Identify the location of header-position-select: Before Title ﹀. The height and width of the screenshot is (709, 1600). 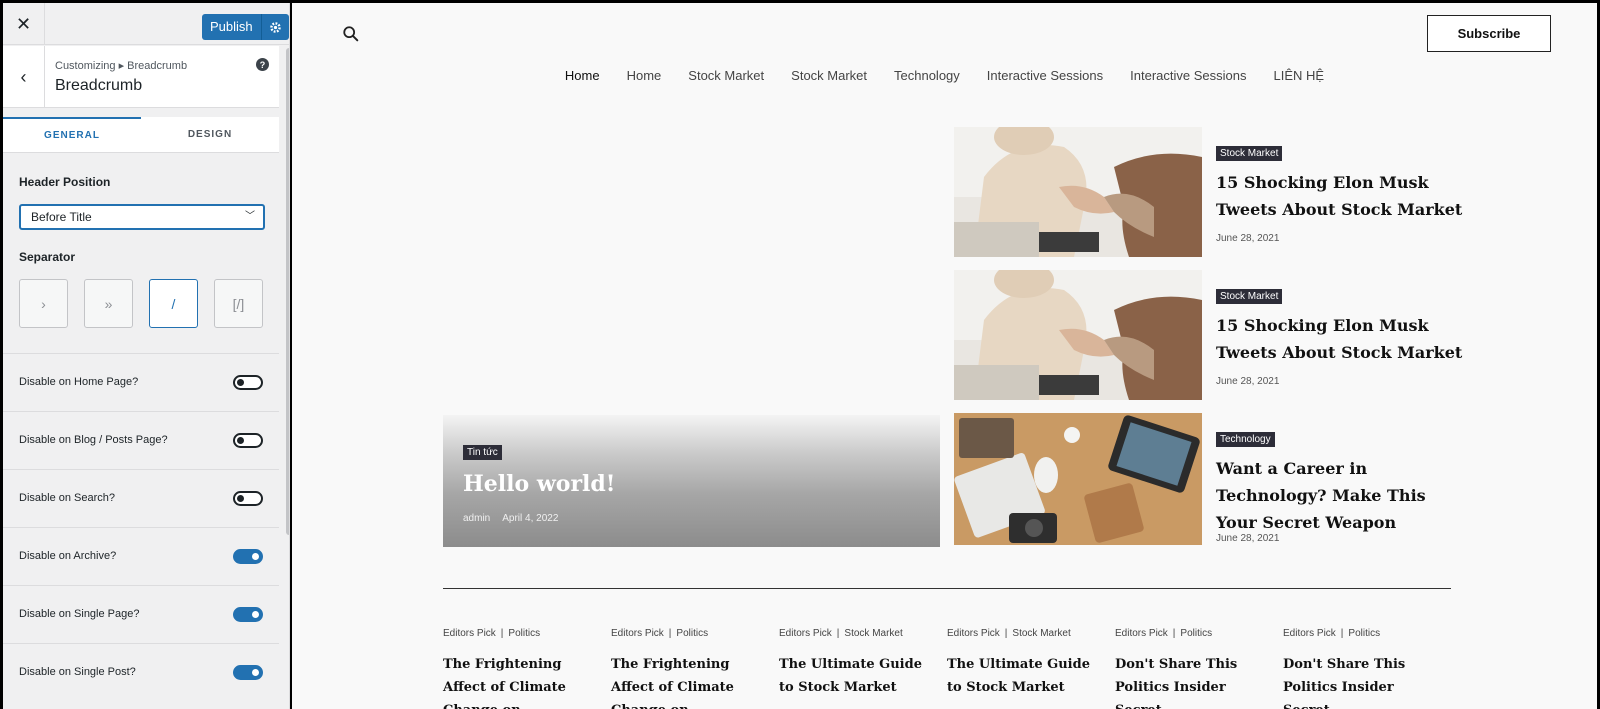
(142, 217).